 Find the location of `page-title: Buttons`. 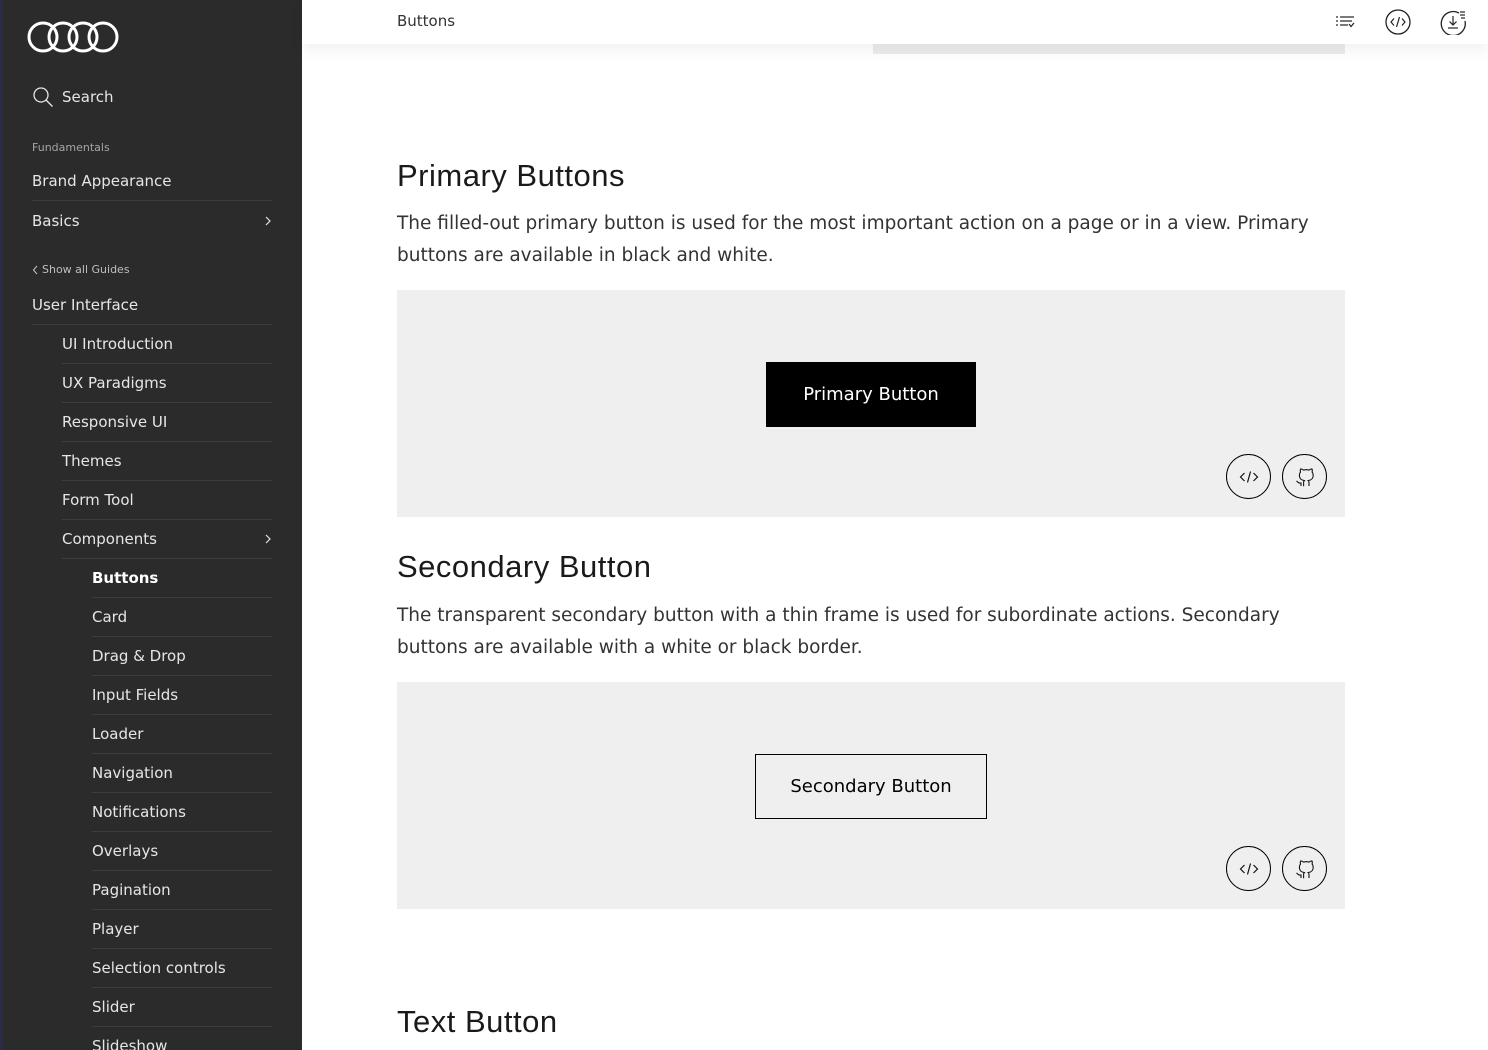

page-title: Buttons is located at coordinates (426, 21).